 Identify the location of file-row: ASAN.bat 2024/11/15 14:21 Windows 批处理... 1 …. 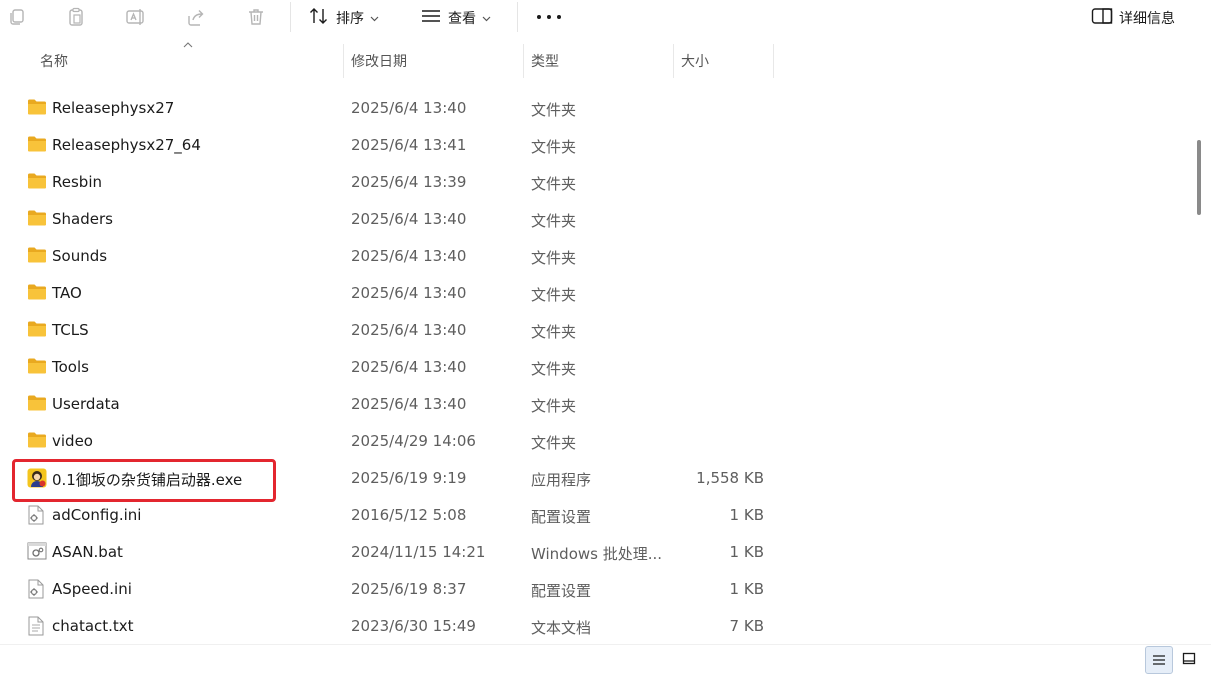
(595, 552).